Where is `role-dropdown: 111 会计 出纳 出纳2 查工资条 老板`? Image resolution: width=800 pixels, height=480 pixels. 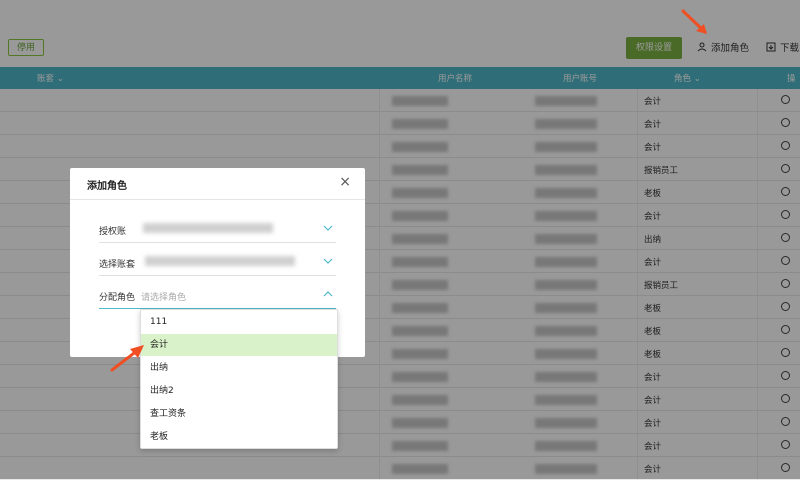
role-dropdown: 111 会计 出纳 出纳2 查工资条 老板 is located at coordinates (239, 379).